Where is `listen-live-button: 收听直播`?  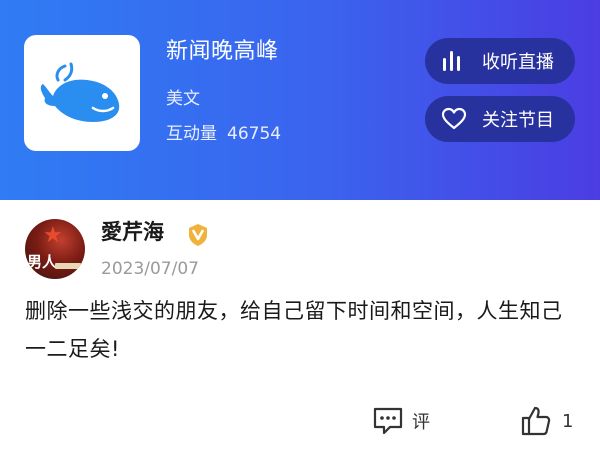
listen-live-button: 收听直播 is located at coordinates (500, 61).